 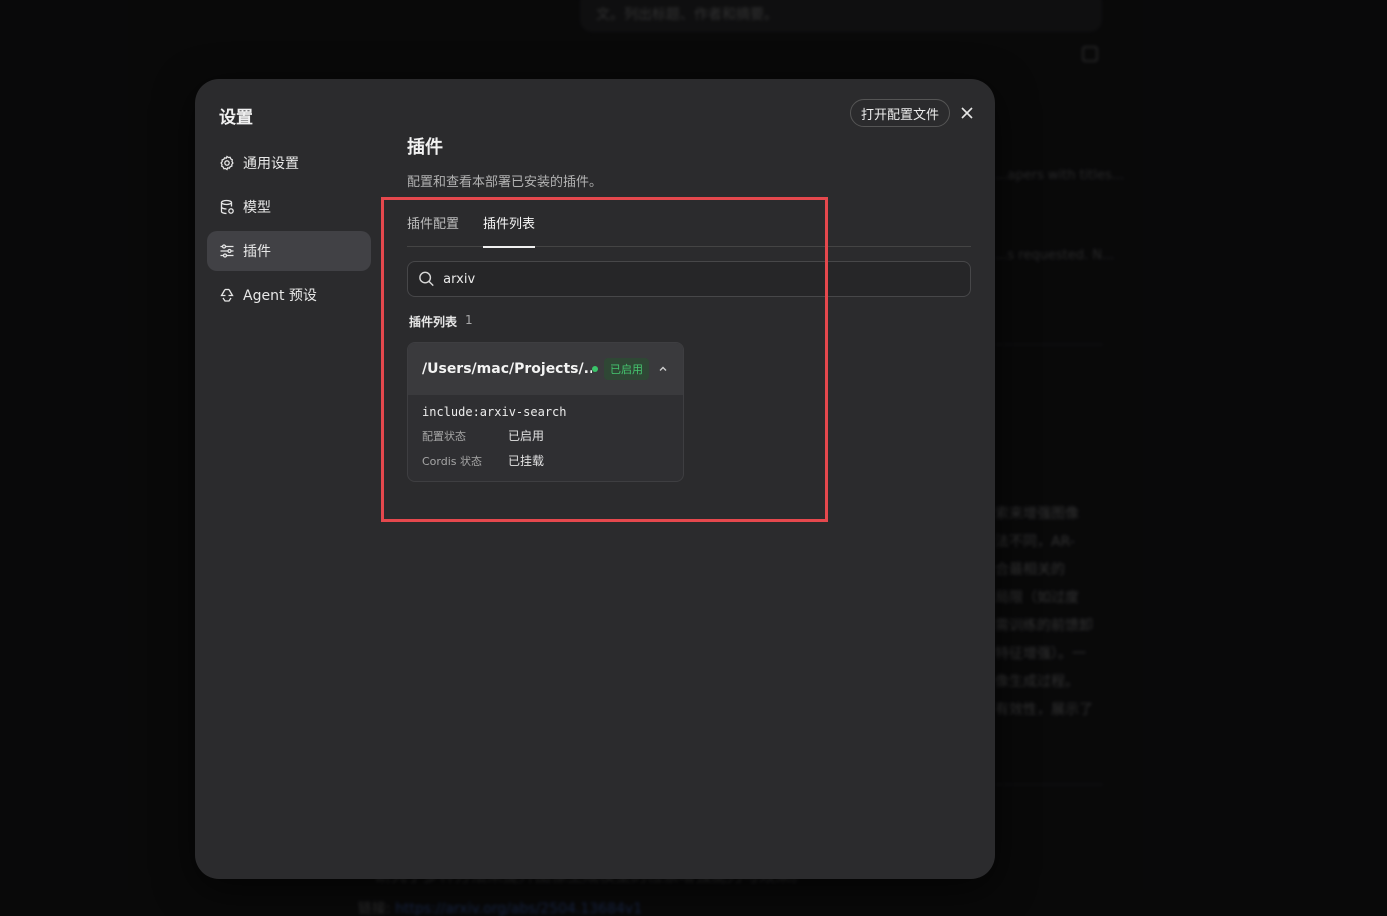 I want to click on cordis-status-value: 已挂载, so click(x=526, y=461).